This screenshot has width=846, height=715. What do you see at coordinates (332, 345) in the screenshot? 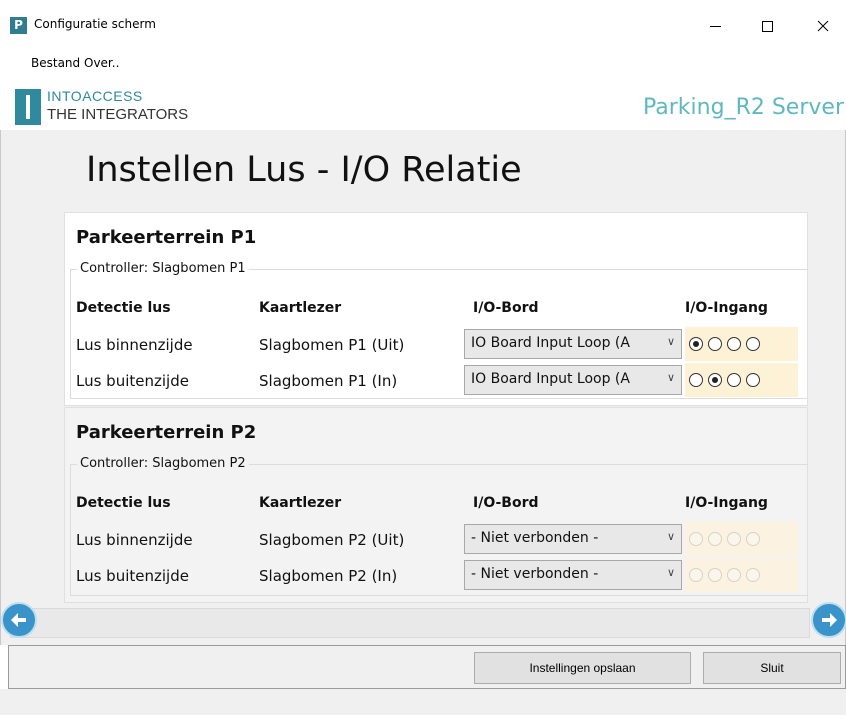
I see `reader-cell: Slagbomen P1 (Uit)` at bounding box center [332, 345].